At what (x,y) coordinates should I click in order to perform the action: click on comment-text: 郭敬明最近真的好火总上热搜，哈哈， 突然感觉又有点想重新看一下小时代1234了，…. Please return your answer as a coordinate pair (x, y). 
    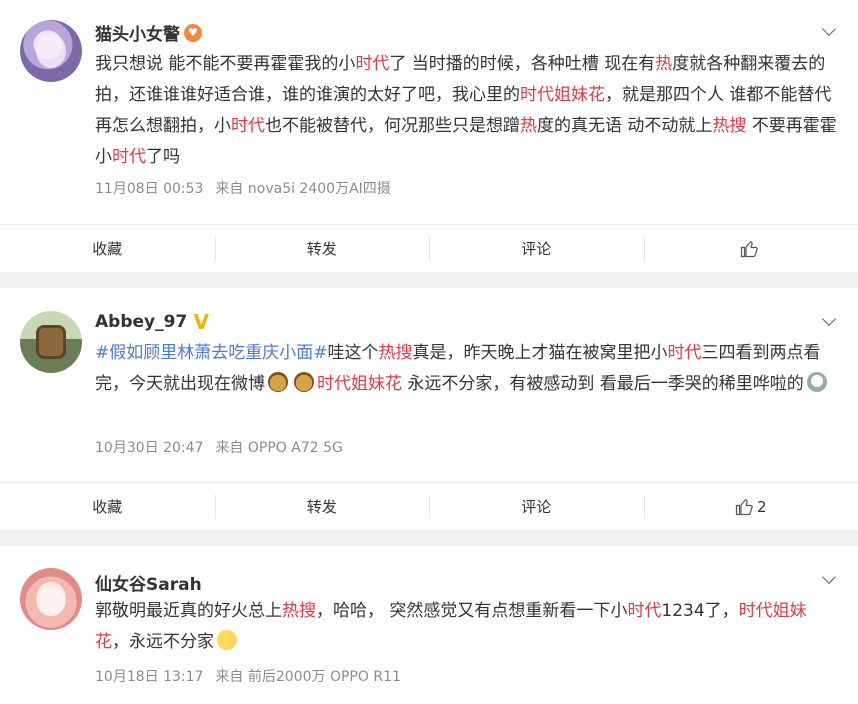
    Looking at the image, I should click on (467, 627).